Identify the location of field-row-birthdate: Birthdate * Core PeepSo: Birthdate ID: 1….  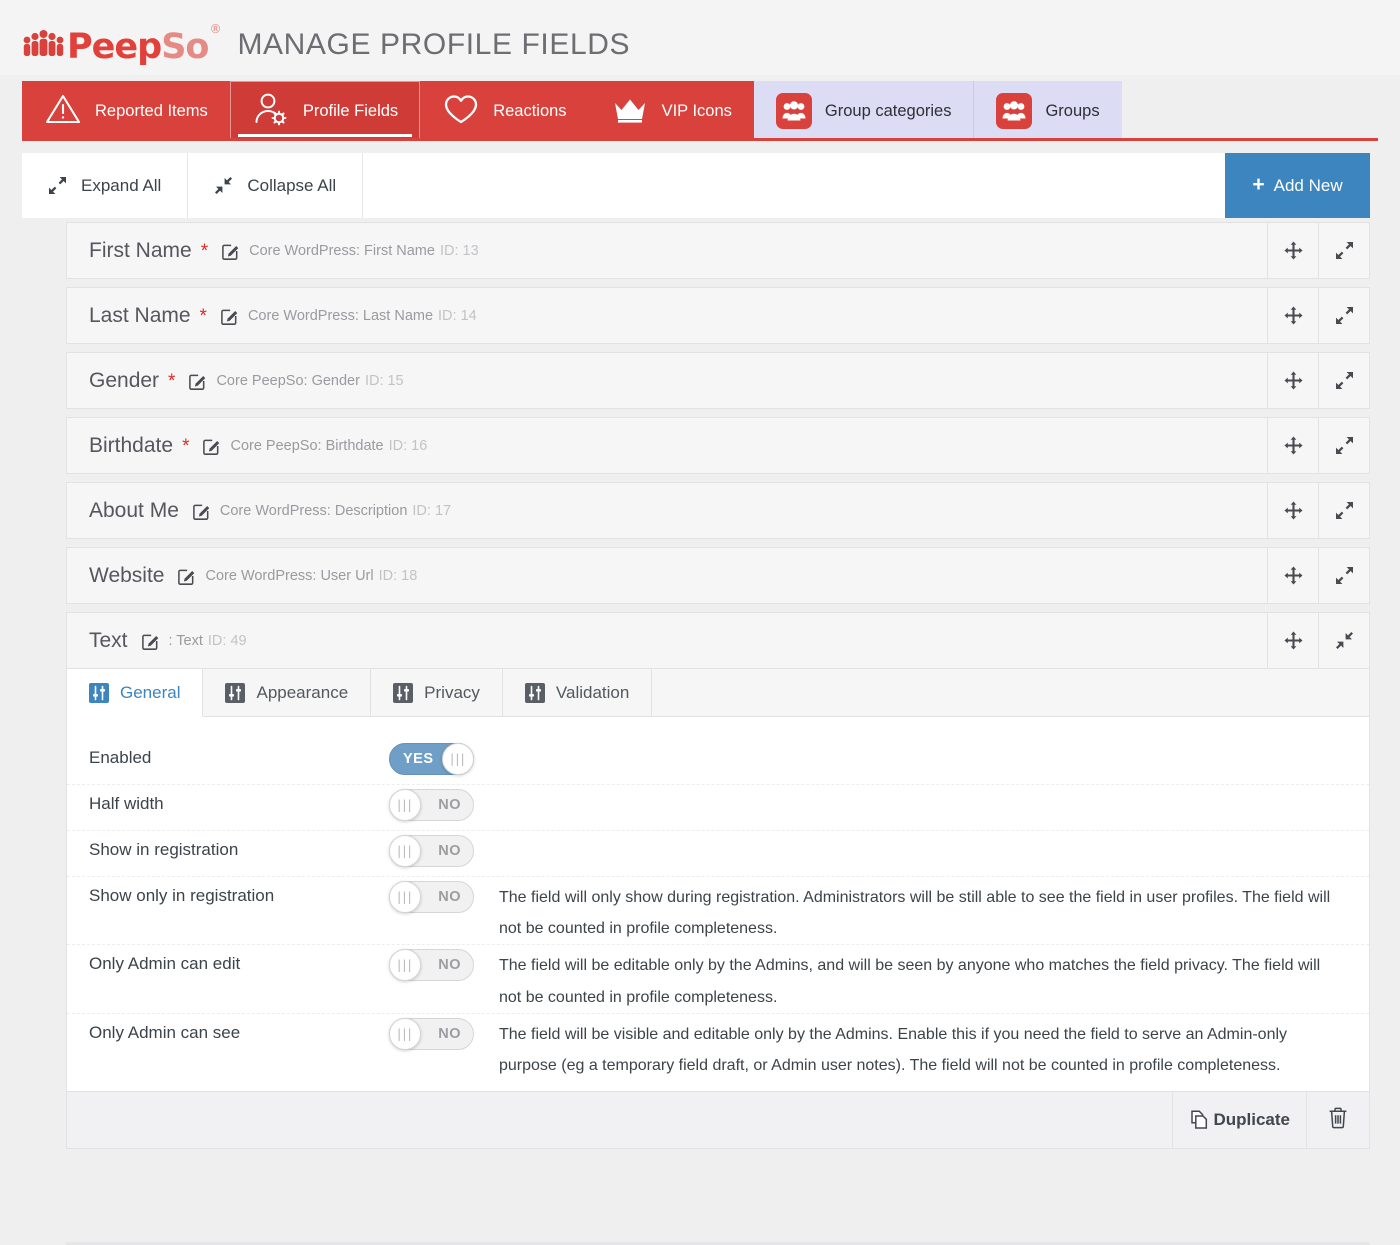
(718, 445).